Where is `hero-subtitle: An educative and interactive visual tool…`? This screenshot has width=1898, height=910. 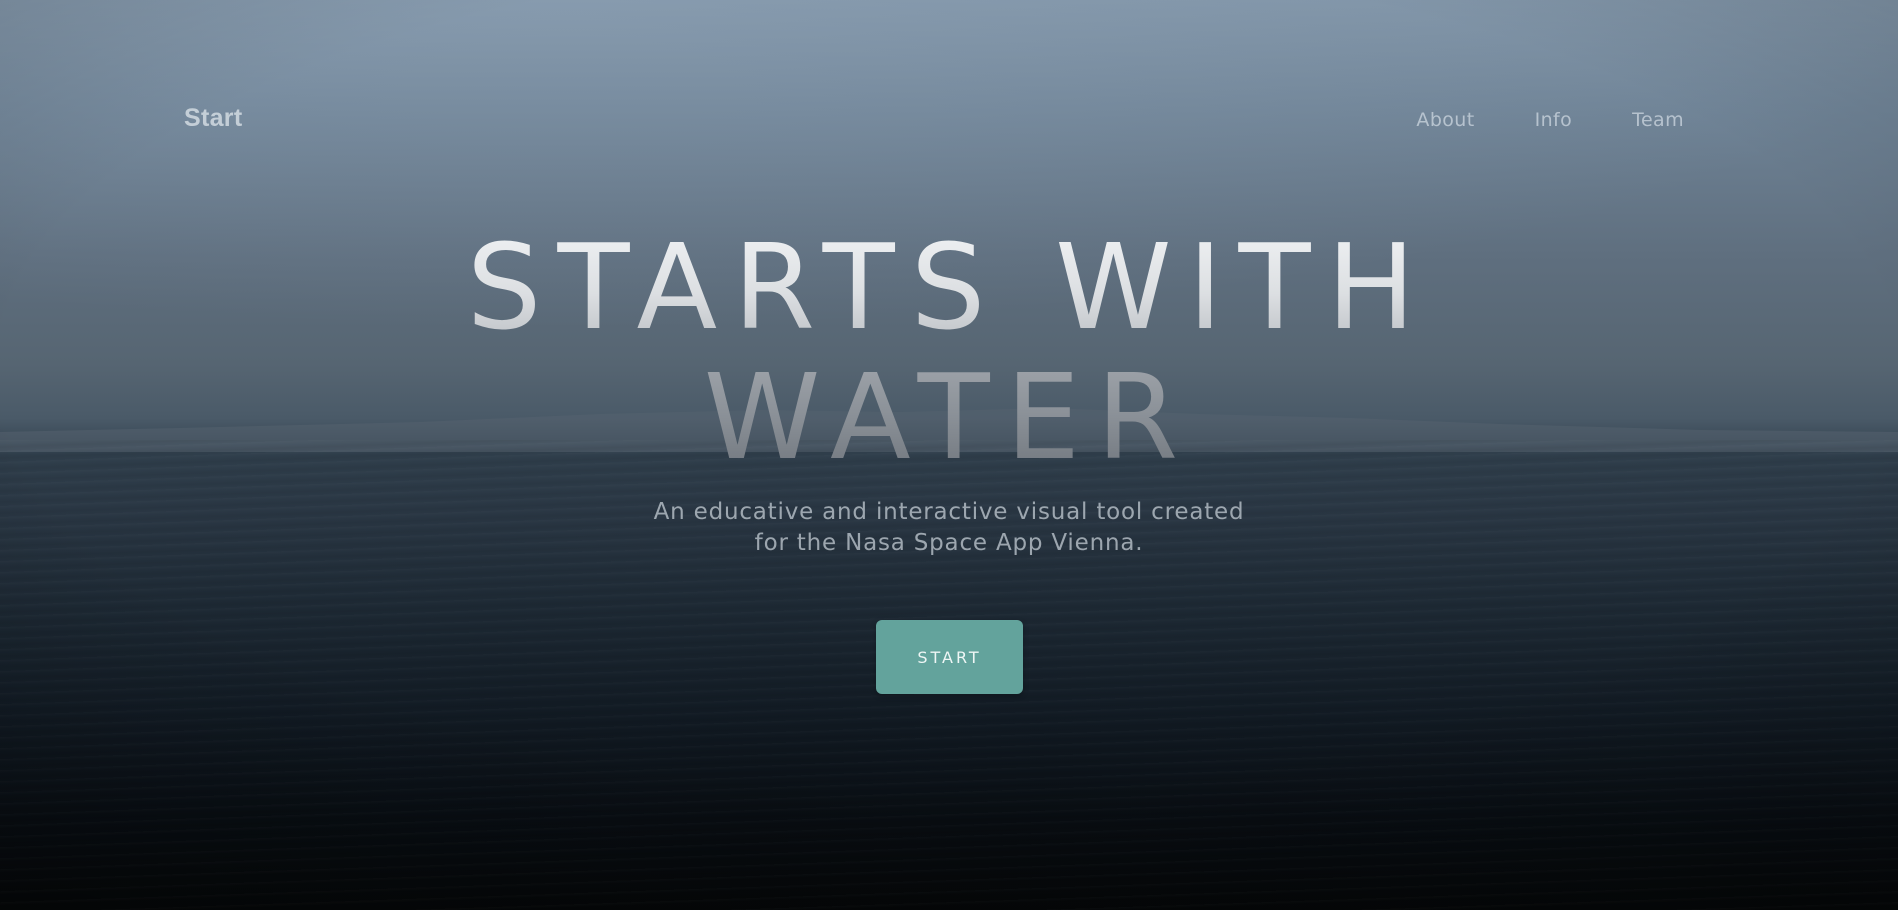 hero-subtitle: An educative and interactive visual tool… is located at coordinates (949, 528).